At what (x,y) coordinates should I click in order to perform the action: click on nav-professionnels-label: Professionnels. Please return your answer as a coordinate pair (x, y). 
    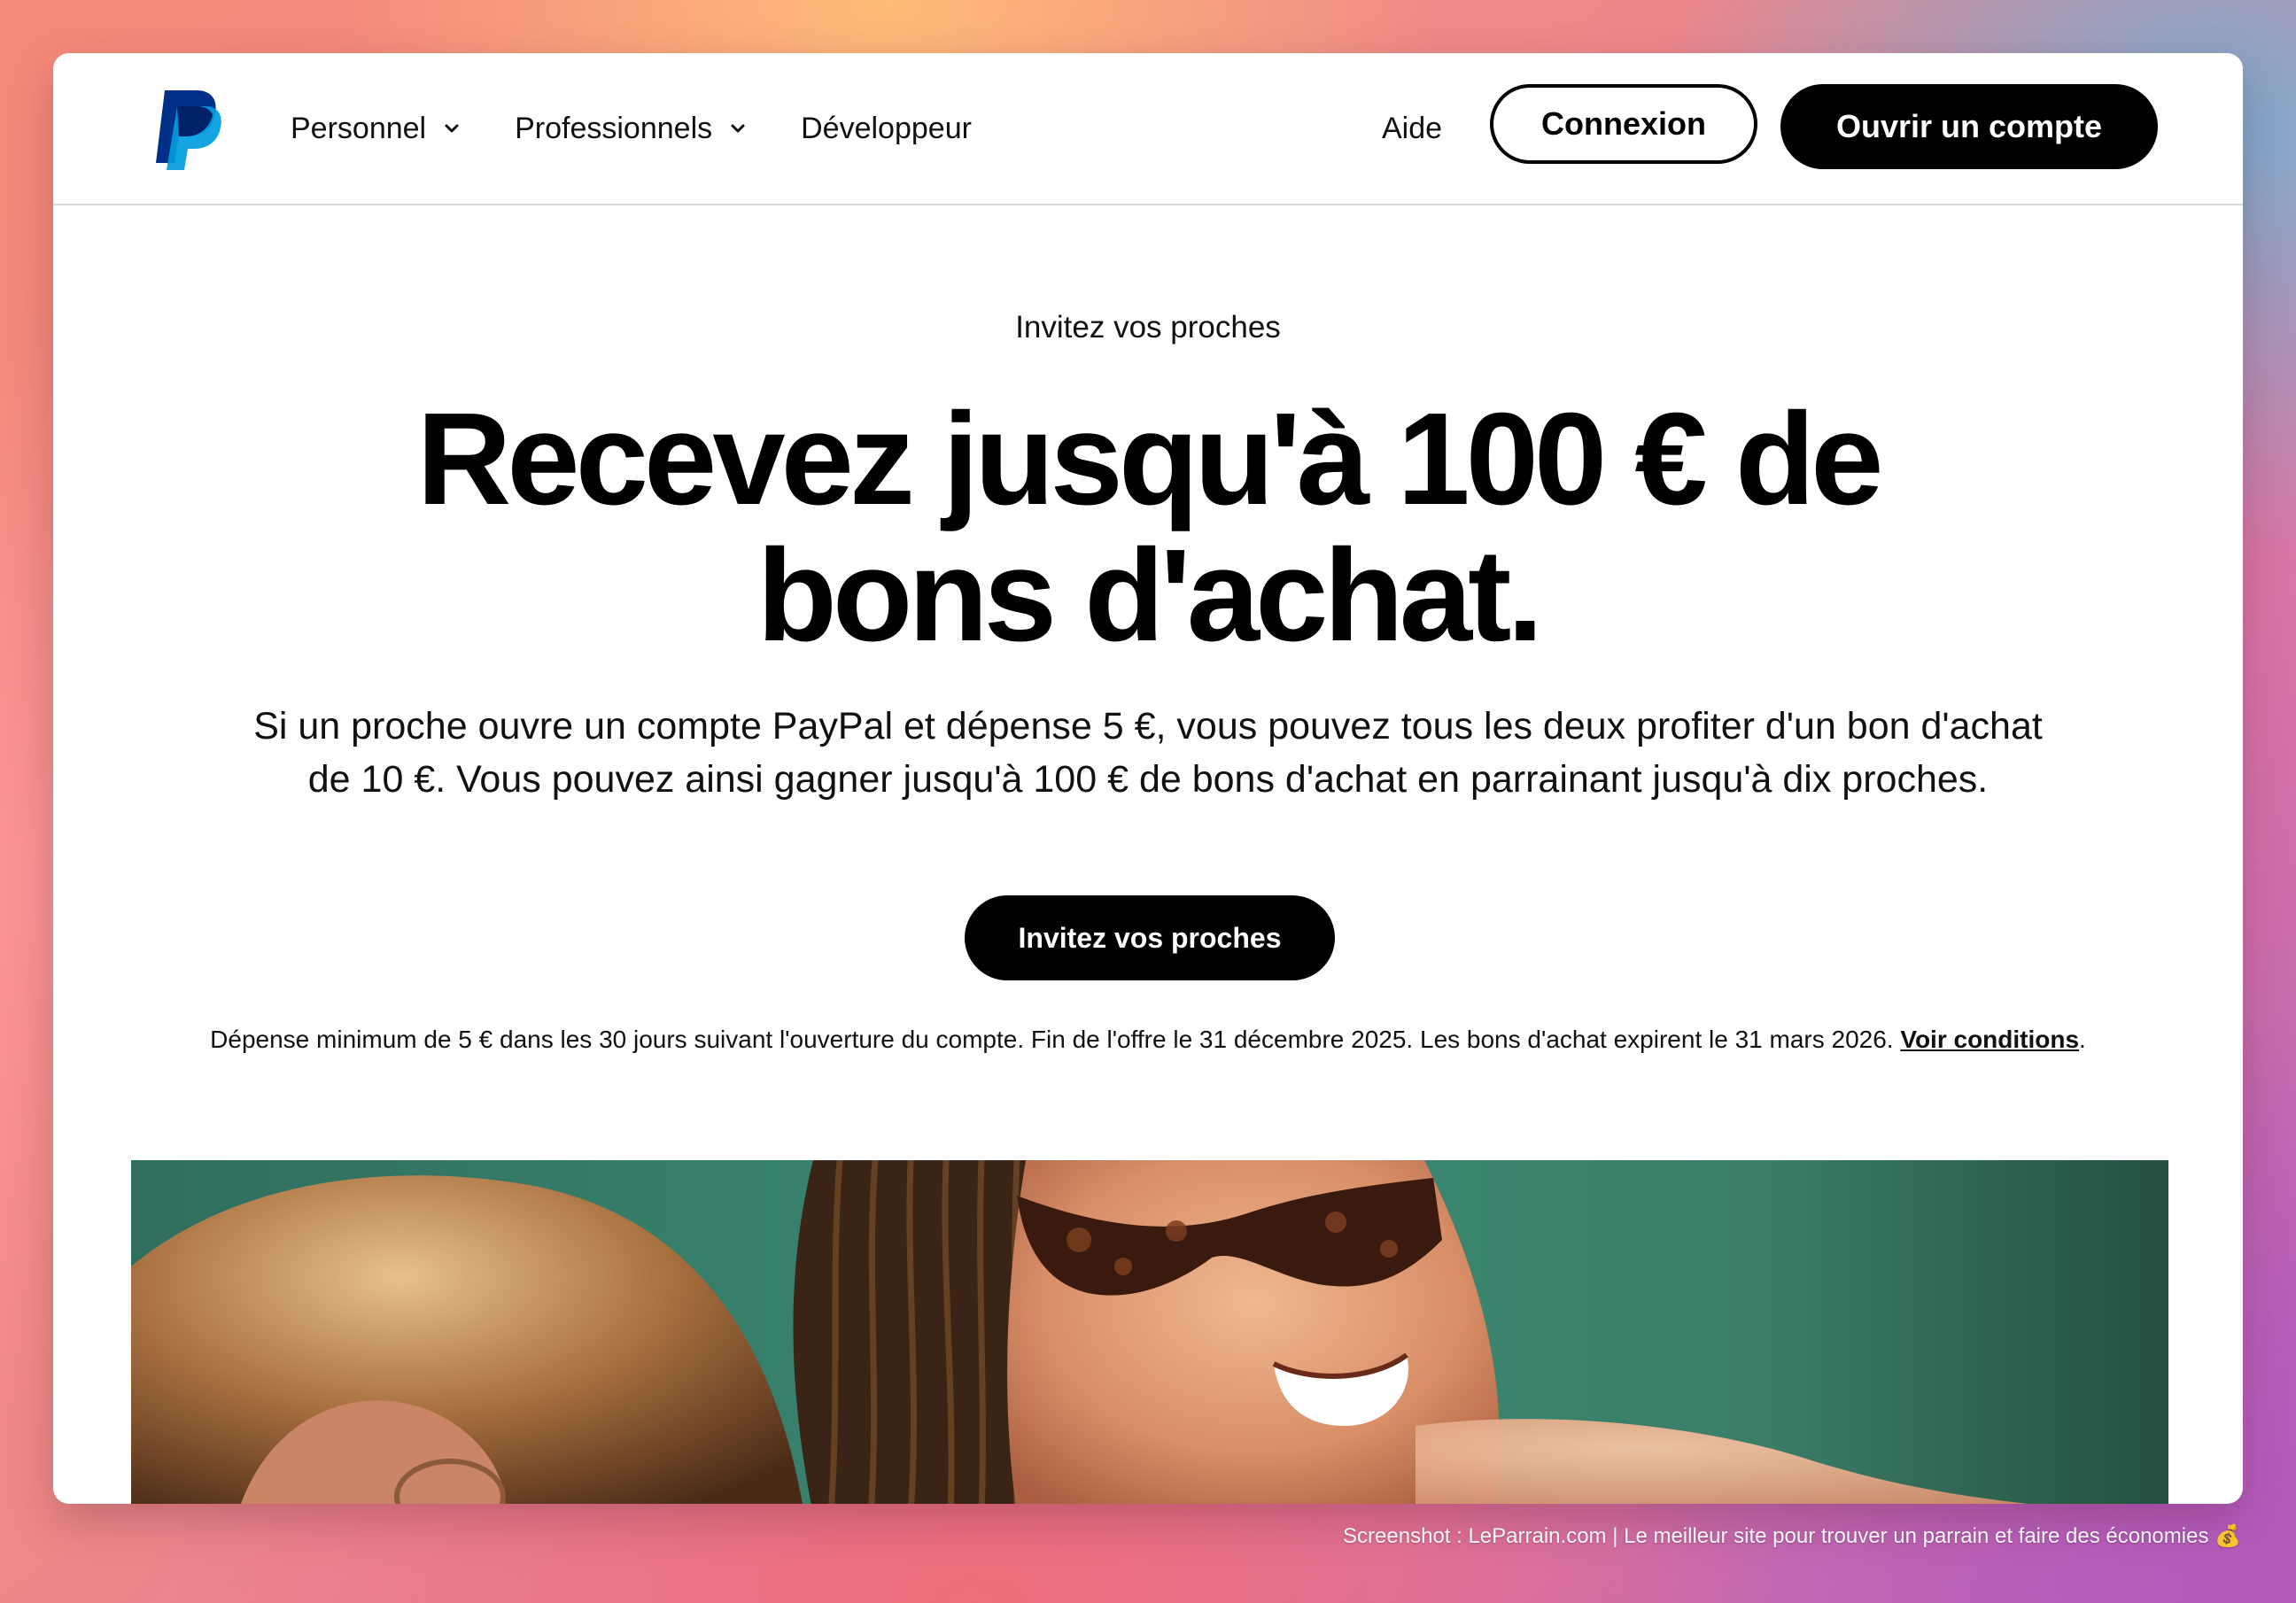
    Looking at the image, I should click on (614, 128).